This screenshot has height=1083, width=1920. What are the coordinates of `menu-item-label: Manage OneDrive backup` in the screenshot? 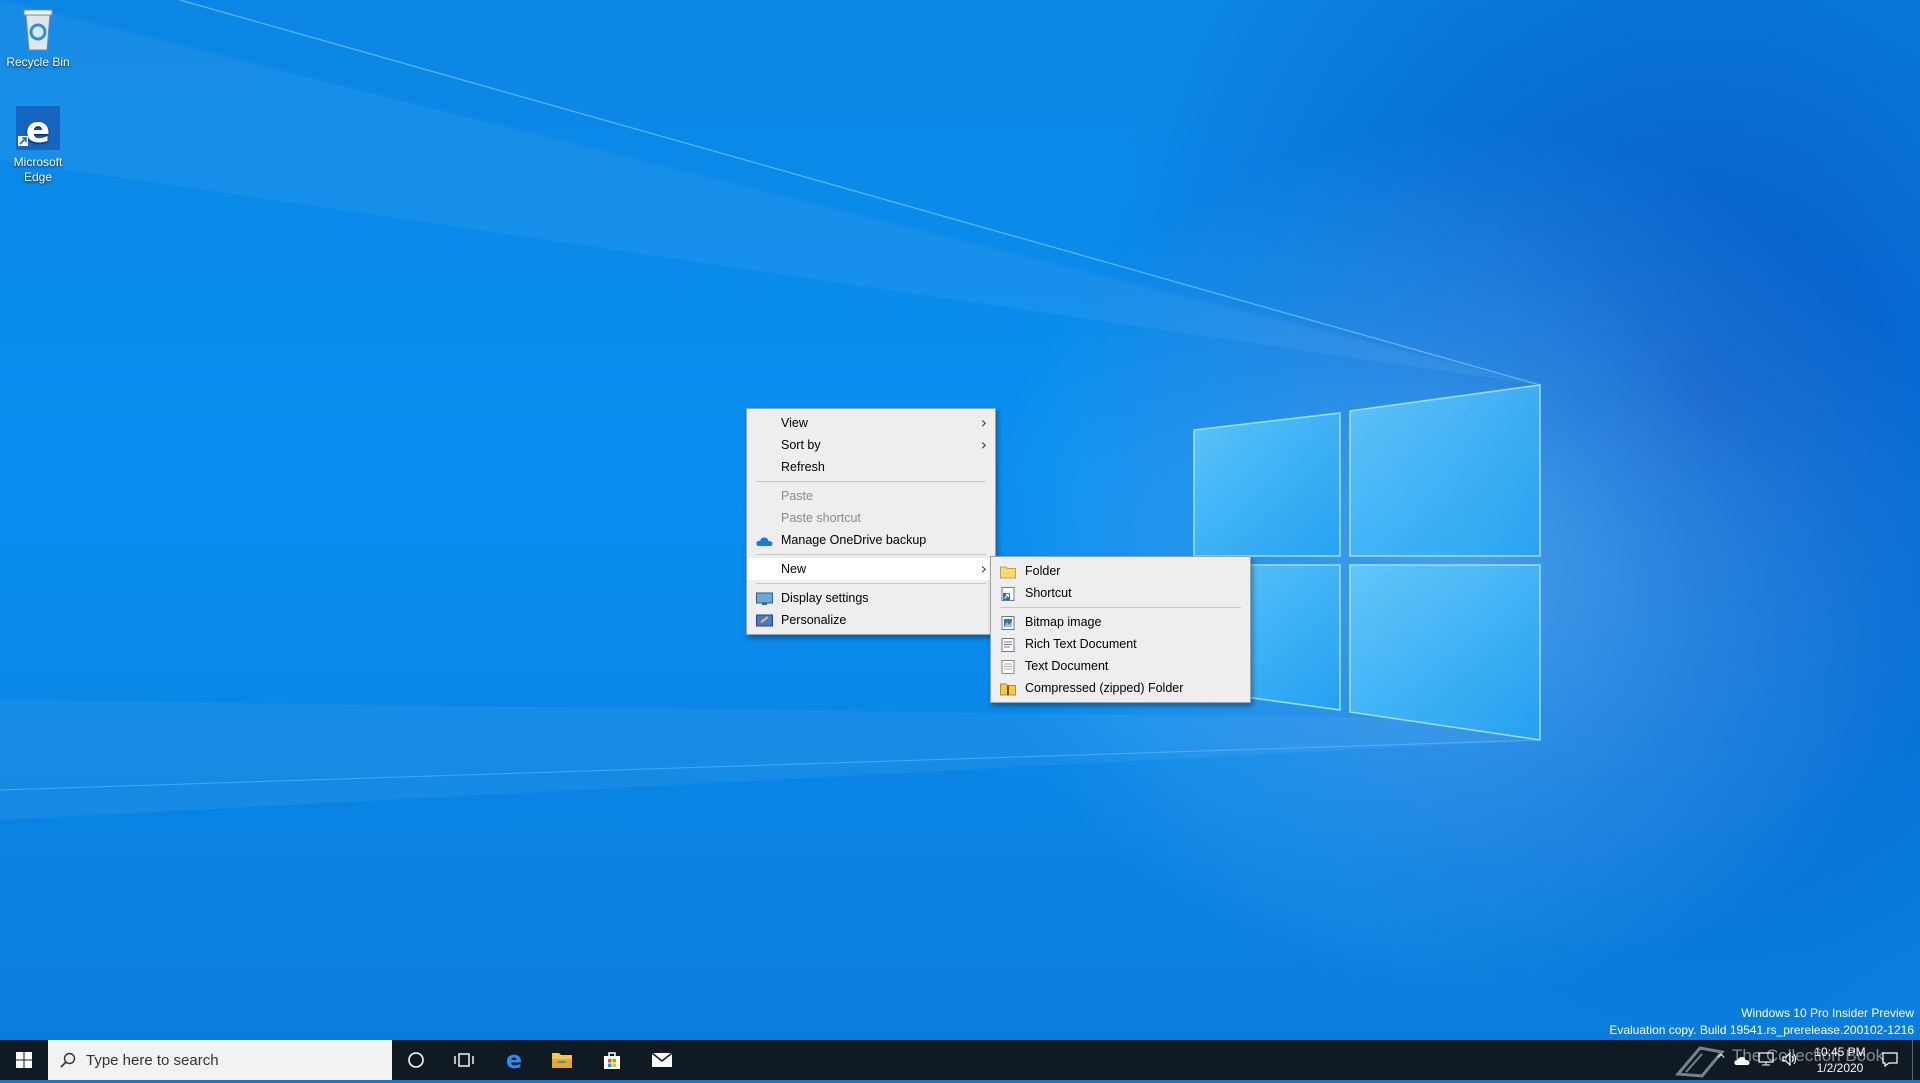 It's located at (854, 540).